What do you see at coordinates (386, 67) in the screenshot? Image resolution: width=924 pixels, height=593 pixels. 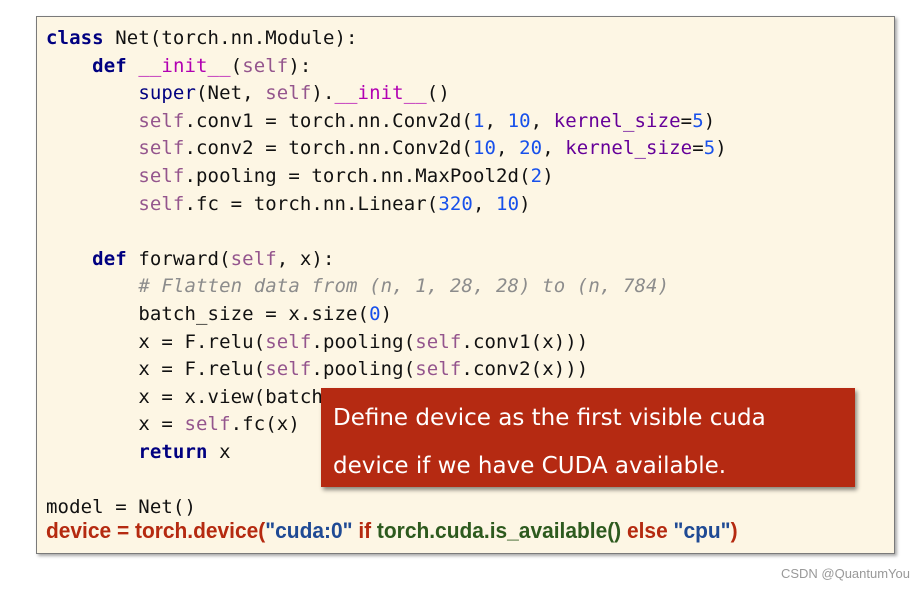 I see `code-line: def __init__(self):` at bounding box center [386, 67].